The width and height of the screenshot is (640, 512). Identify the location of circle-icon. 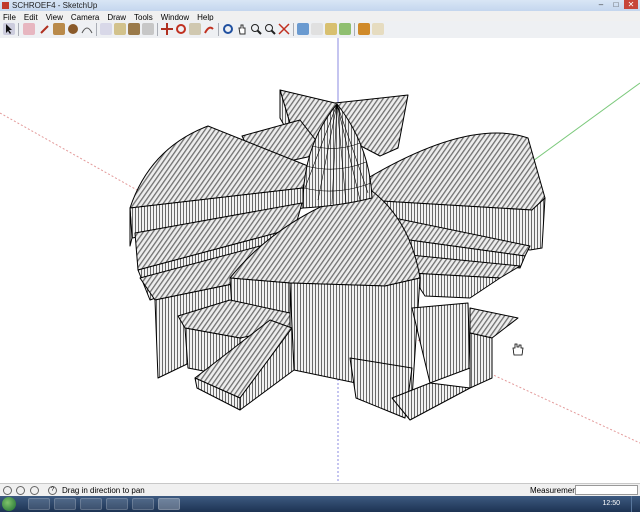
(73, 29).